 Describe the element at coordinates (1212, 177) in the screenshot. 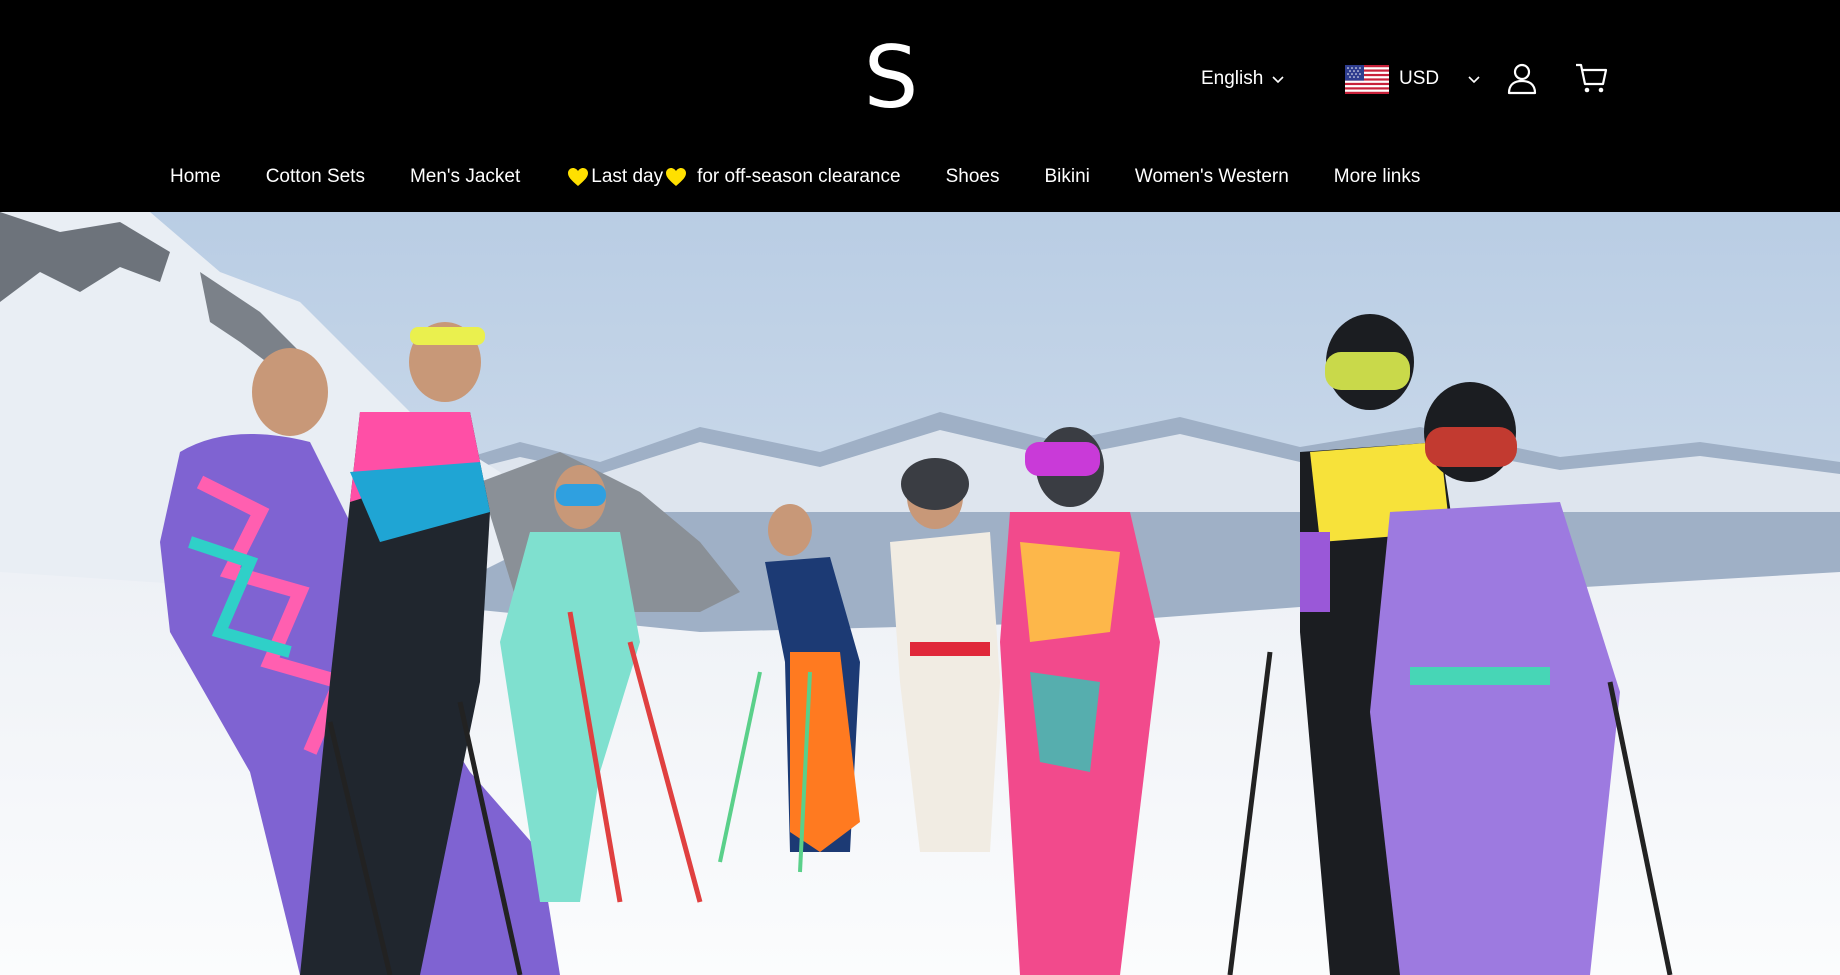

I see `nav-womens-western: Women's Western` at that location.